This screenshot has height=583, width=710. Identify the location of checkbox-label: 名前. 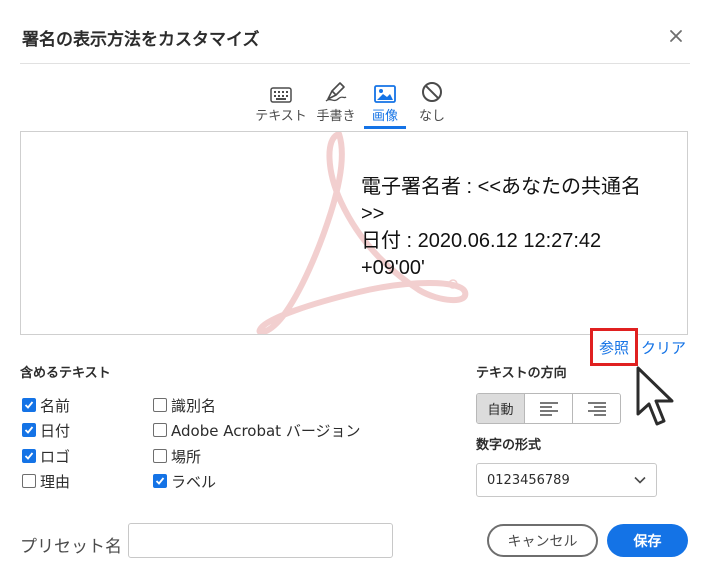
(55, 405).